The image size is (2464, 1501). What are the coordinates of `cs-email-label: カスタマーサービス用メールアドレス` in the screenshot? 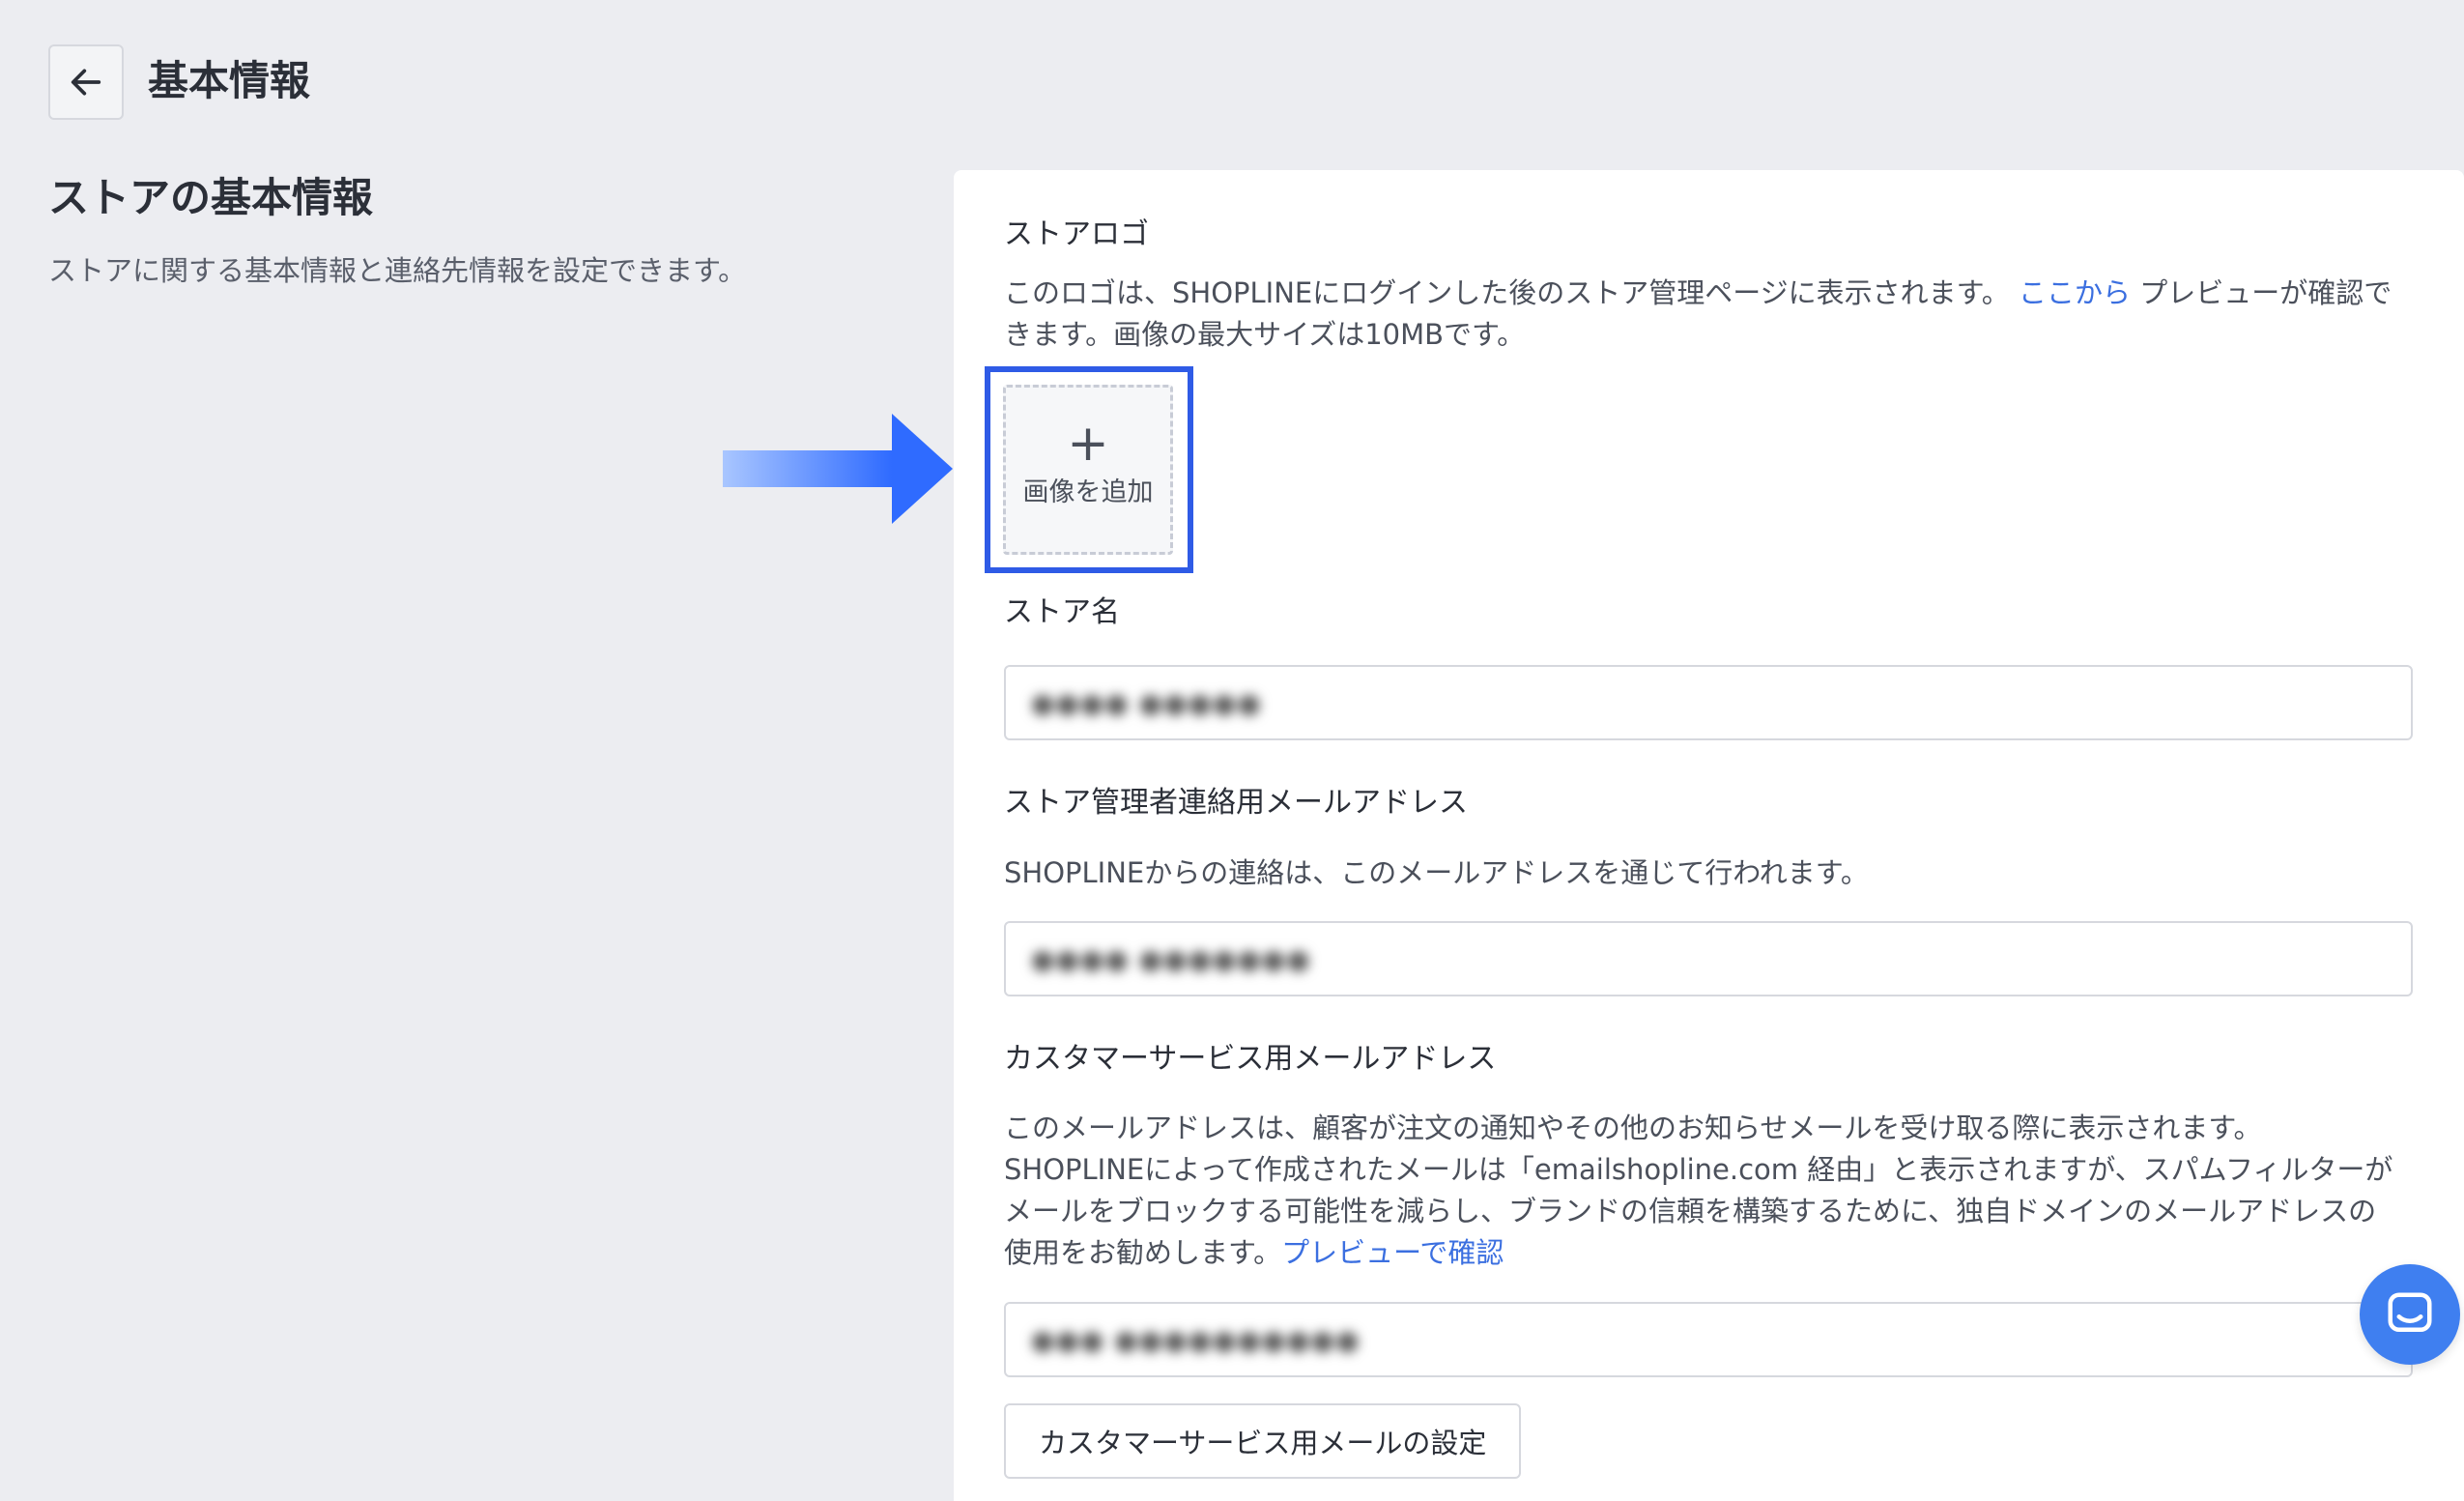 It's located at (1250, 1059).